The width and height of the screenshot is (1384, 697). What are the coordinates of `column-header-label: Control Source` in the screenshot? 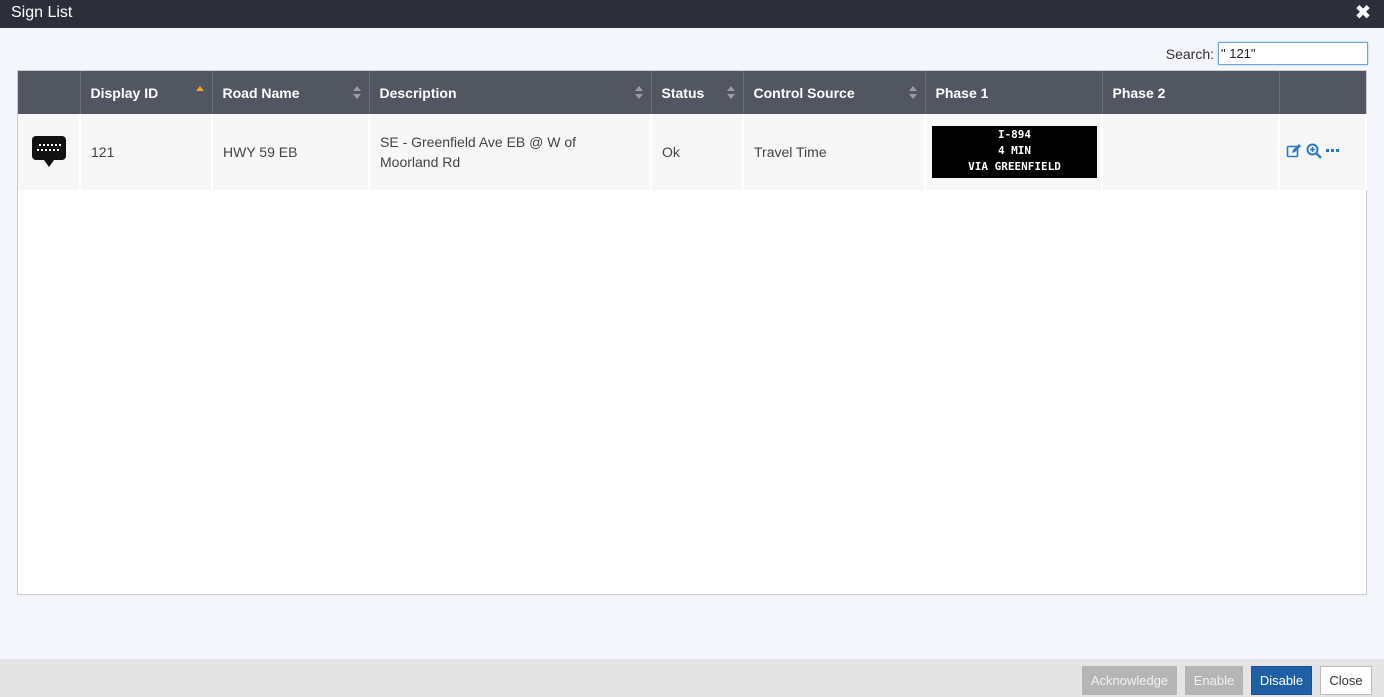 It's located at (804, 92).